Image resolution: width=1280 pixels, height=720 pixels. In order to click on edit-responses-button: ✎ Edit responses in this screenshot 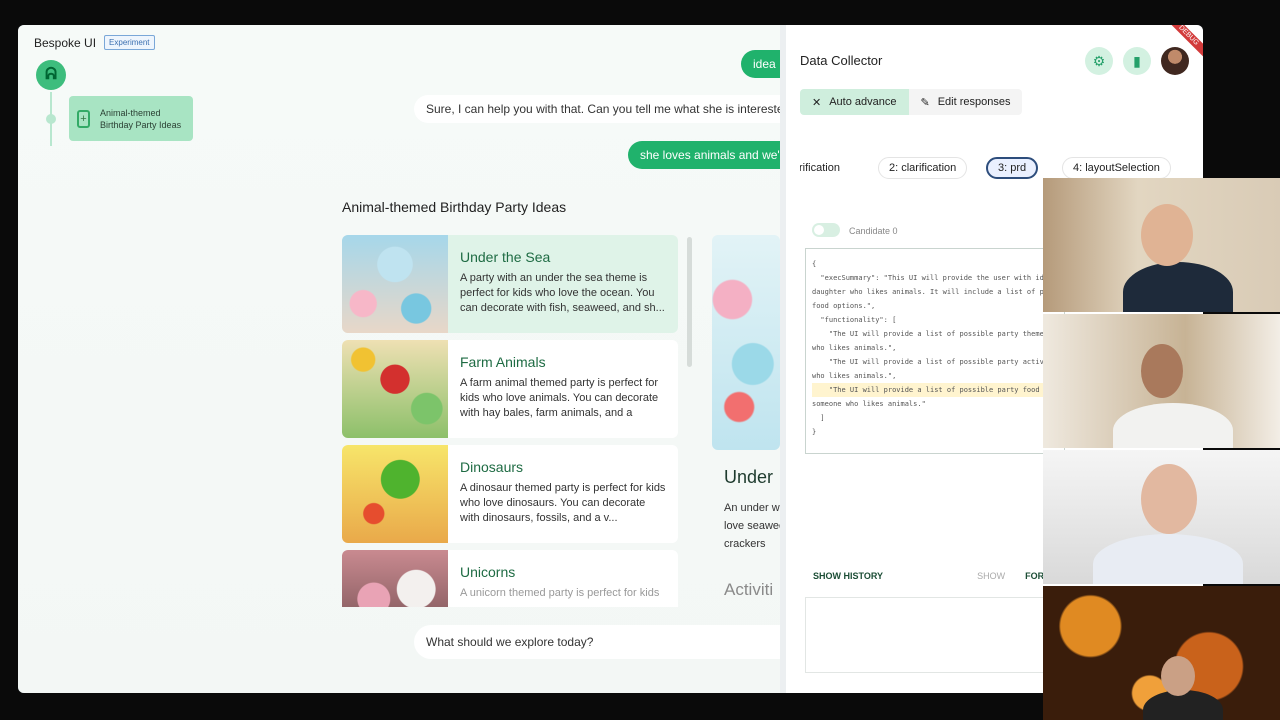, I will do `click(965, 102)`.